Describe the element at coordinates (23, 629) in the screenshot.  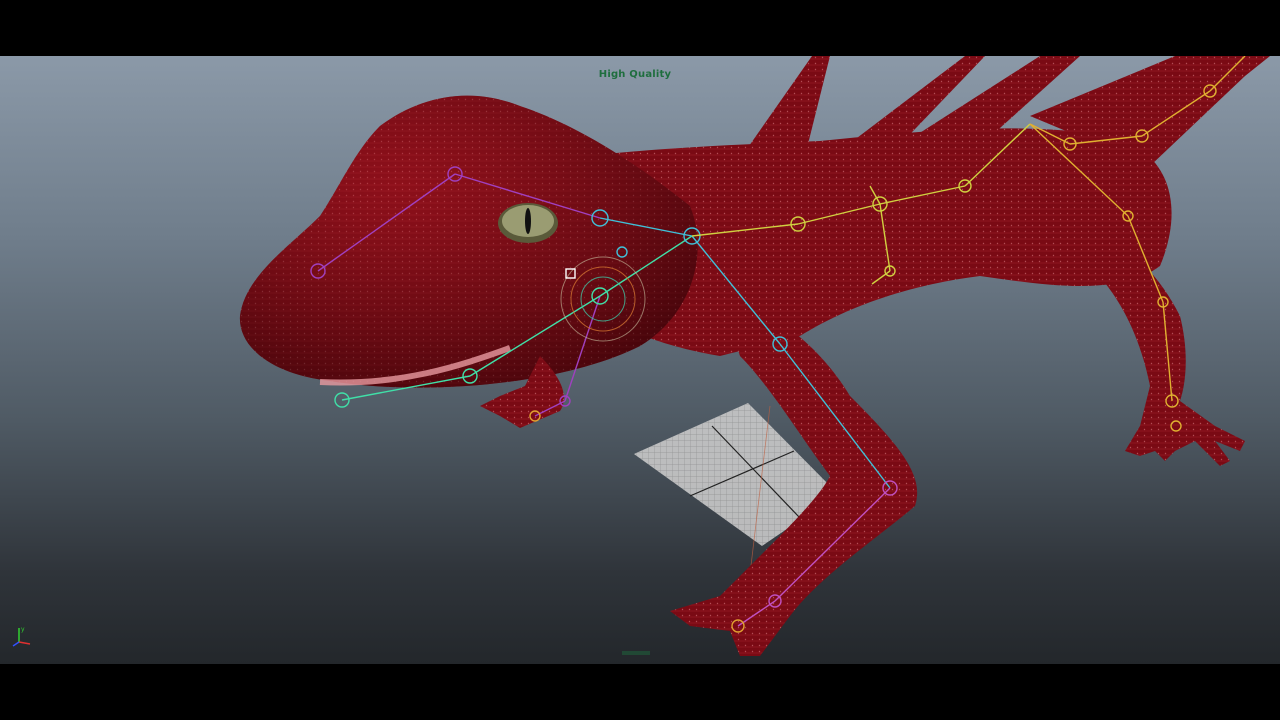
I see `axis-y-label: y` at that location.